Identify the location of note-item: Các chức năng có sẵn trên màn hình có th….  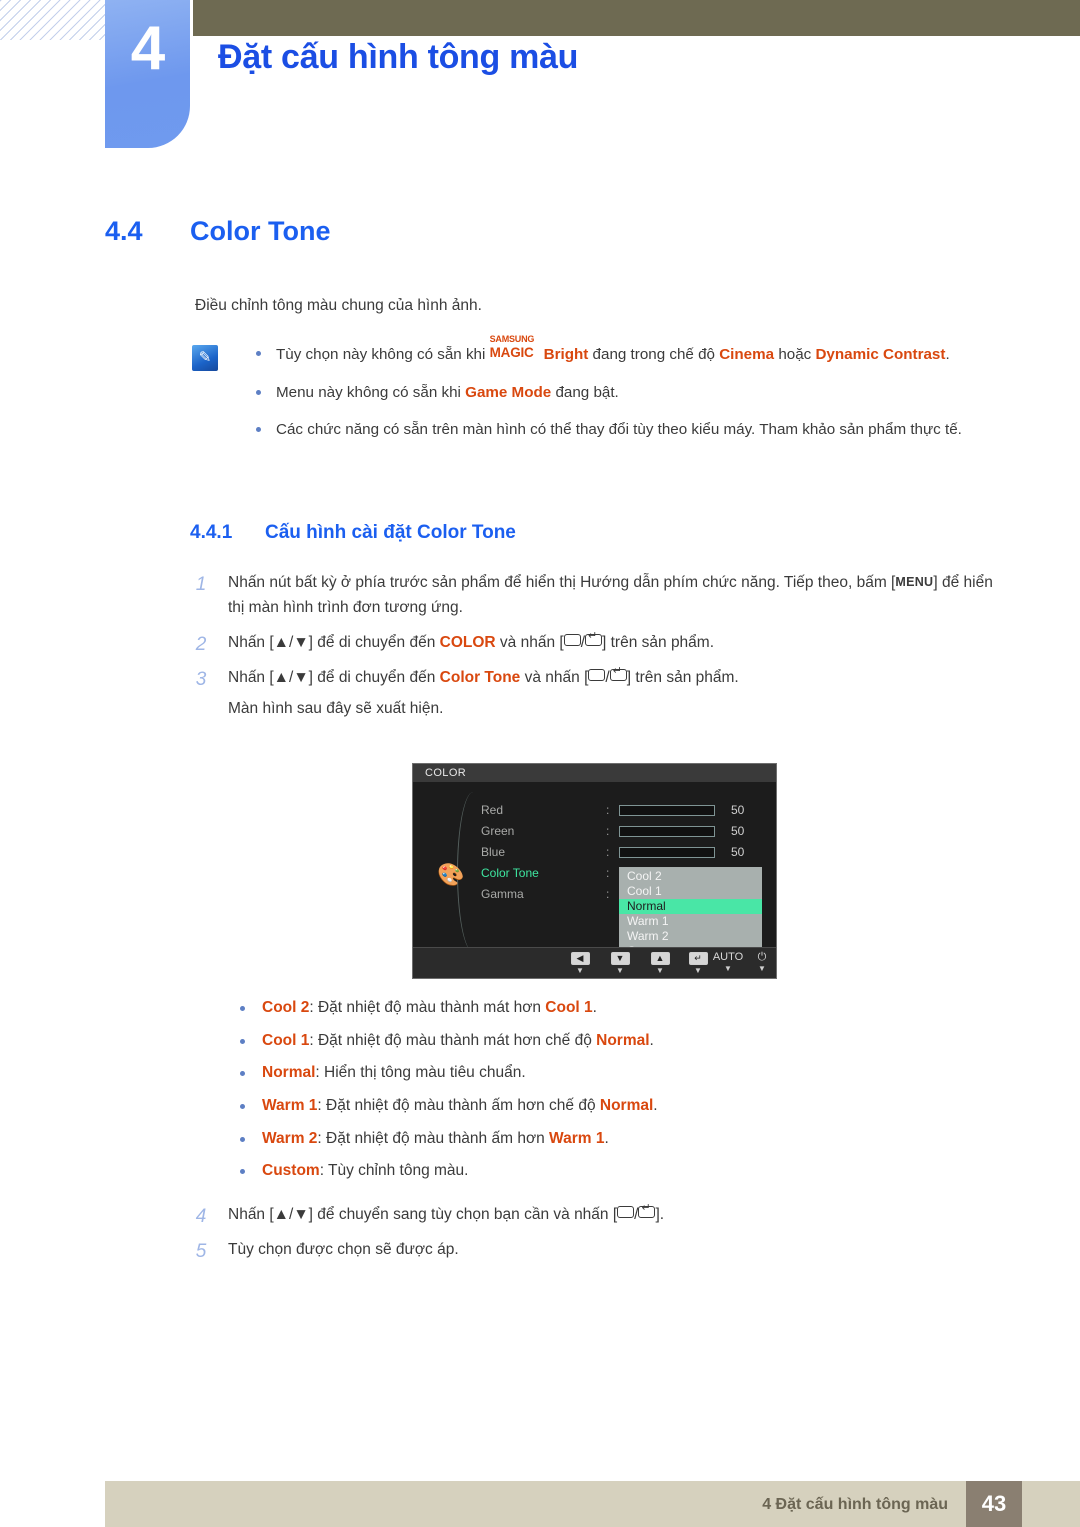
(621, 430).